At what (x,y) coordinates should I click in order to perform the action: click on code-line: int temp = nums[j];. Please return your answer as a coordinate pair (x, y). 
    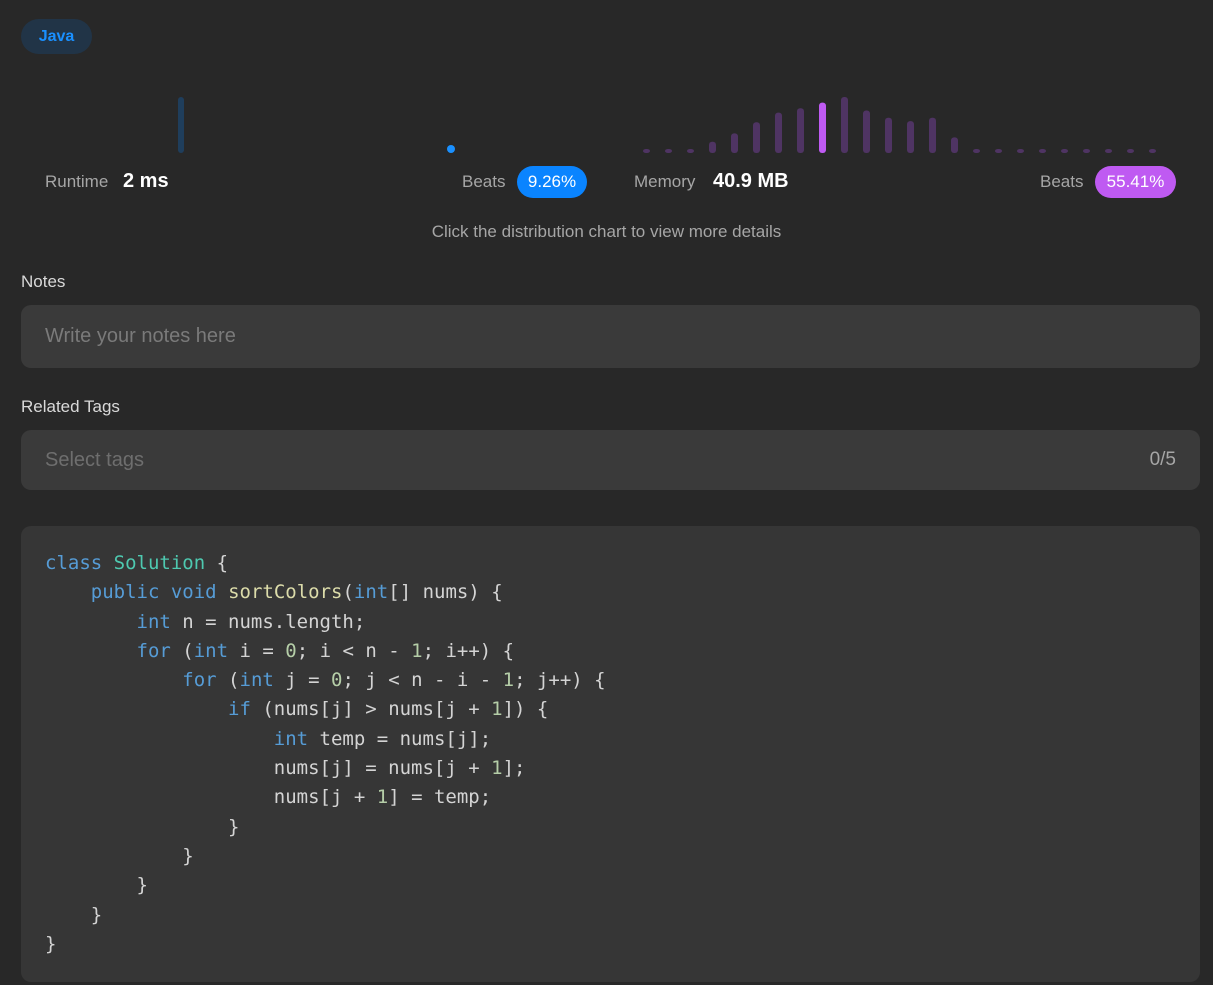
    Looking at the image, I should click on (382, 738).